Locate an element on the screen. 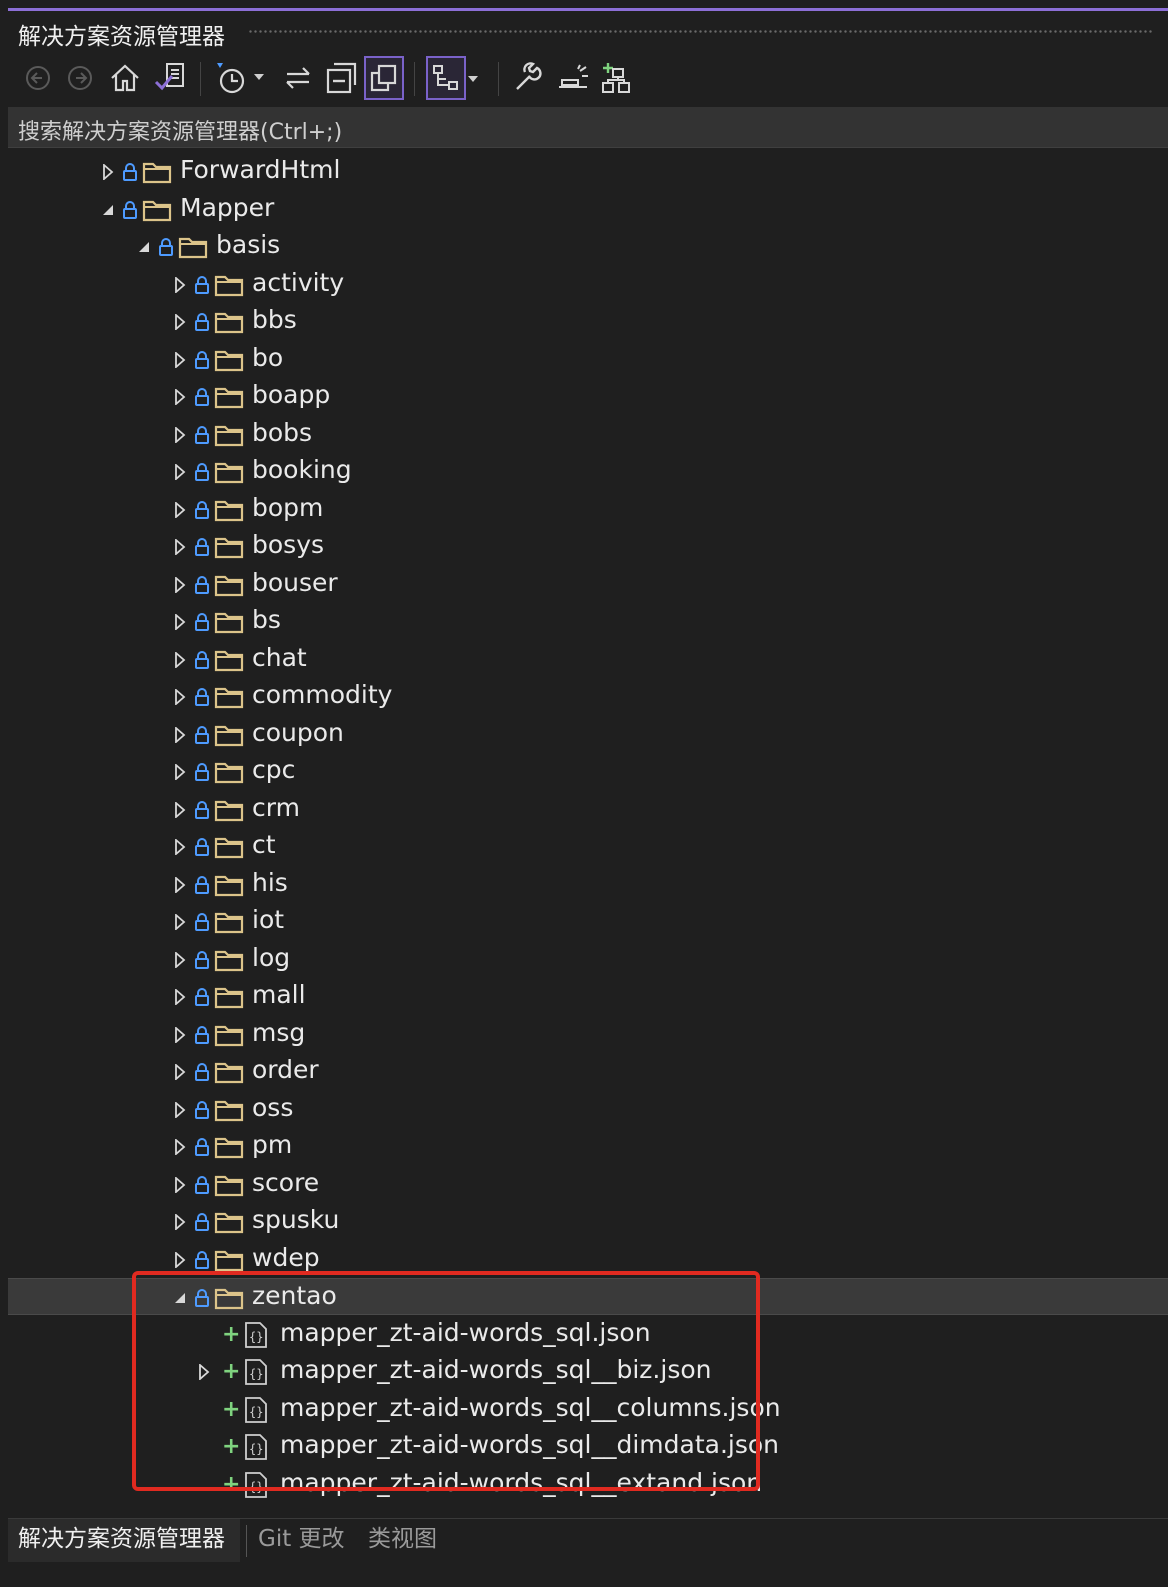  switch-views-button is located at coordinates (170, 78).